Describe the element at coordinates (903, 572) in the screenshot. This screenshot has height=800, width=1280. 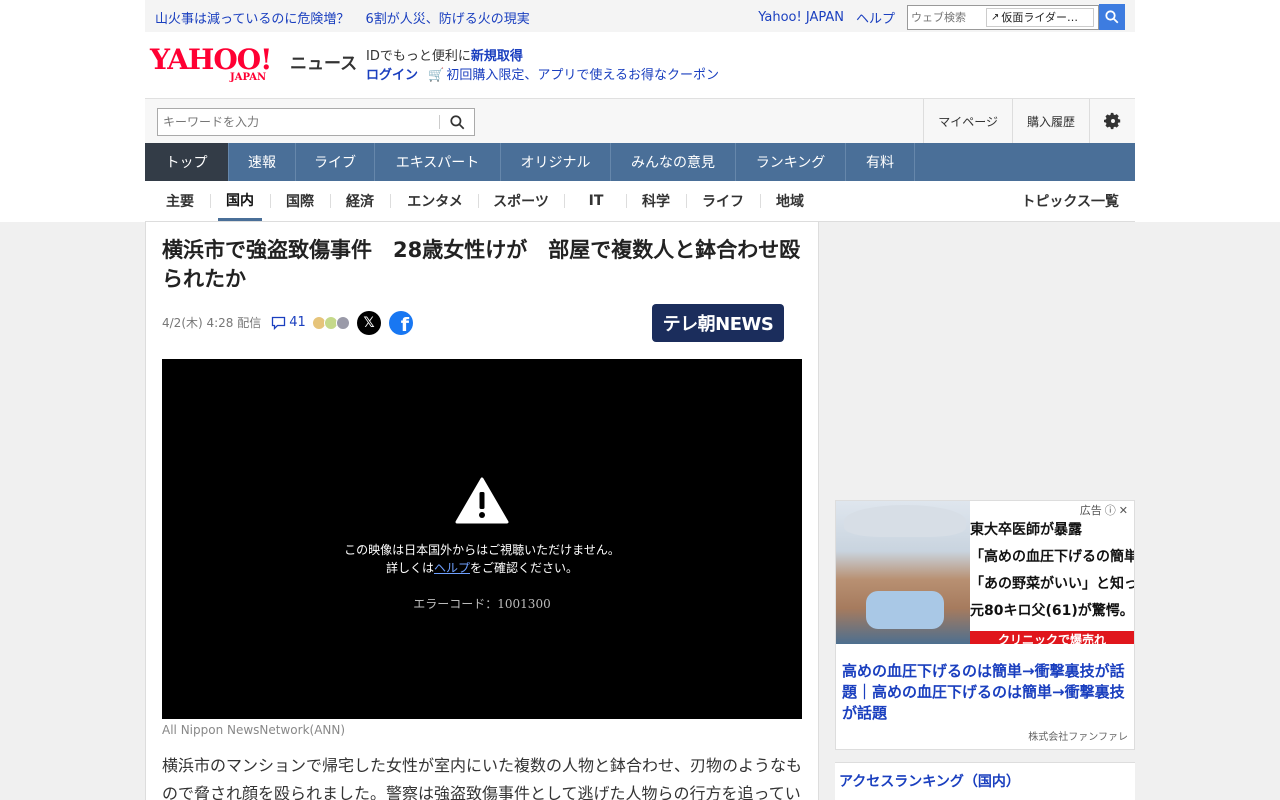
I see `ad-doctor-photo` at that location.